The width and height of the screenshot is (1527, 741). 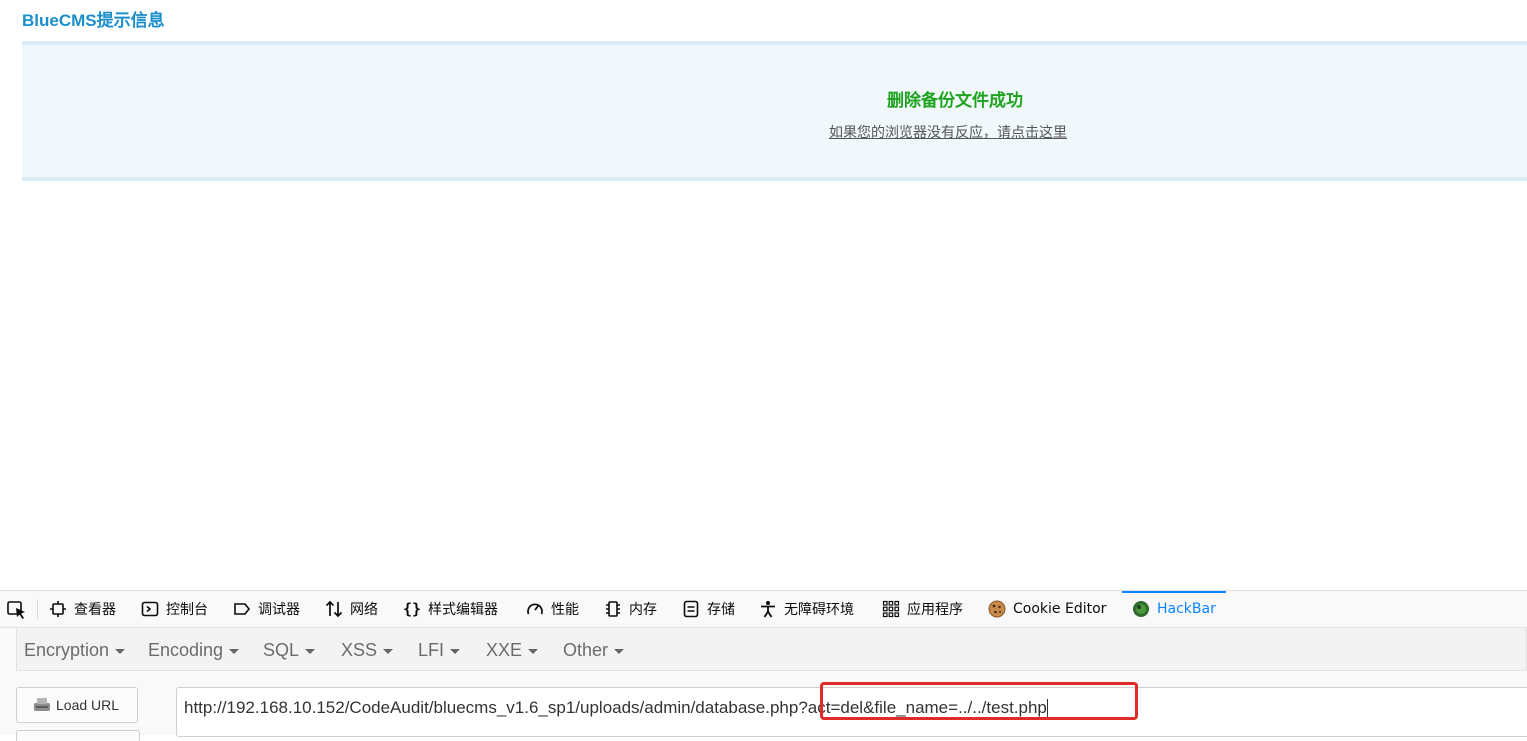 I want to click on menu-encoding: Encoding, so click(x=194, y=650).